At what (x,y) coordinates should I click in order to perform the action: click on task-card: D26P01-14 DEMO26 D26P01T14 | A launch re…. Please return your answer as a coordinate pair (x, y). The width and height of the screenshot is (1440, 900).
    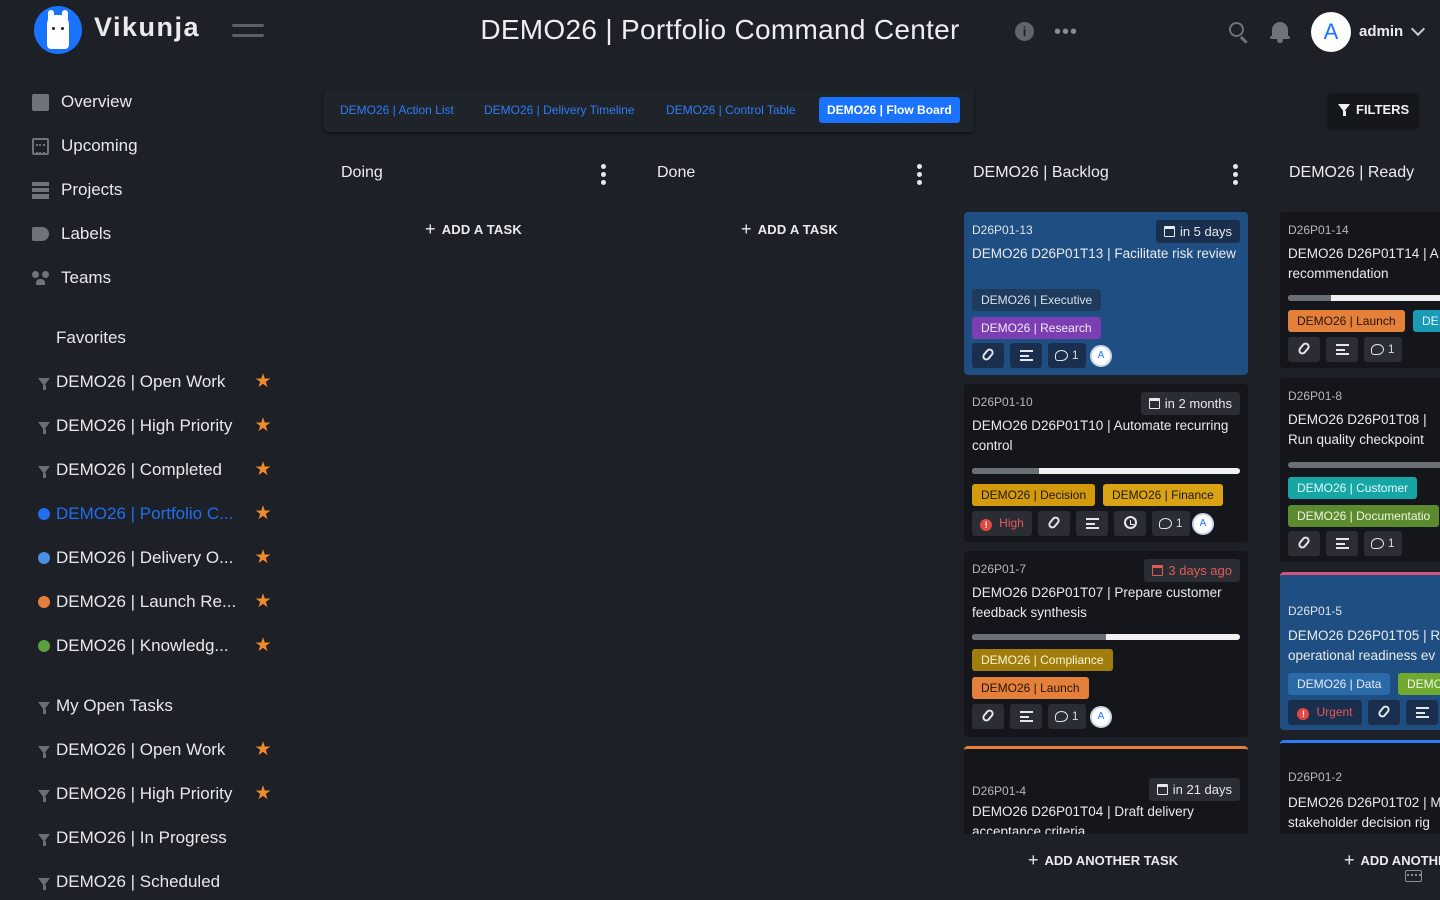
    Looking at the image, I should click on (1360, 290).